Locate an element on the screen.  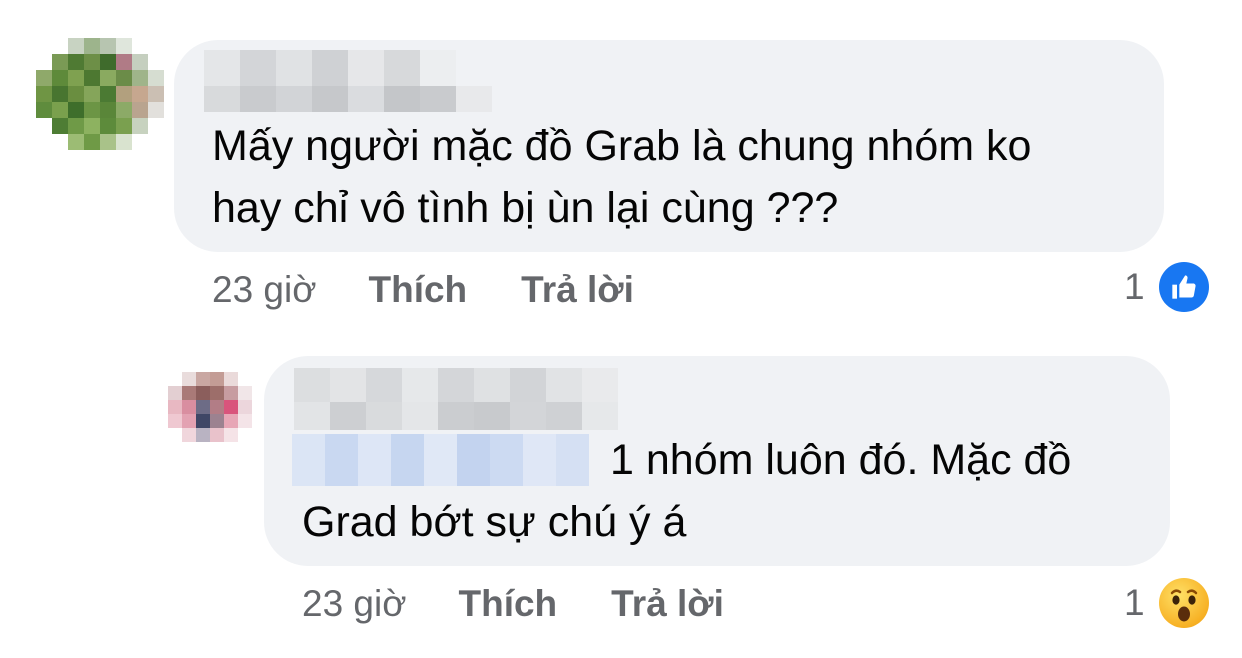
wow-icon is located at coordinates (1183, 603).